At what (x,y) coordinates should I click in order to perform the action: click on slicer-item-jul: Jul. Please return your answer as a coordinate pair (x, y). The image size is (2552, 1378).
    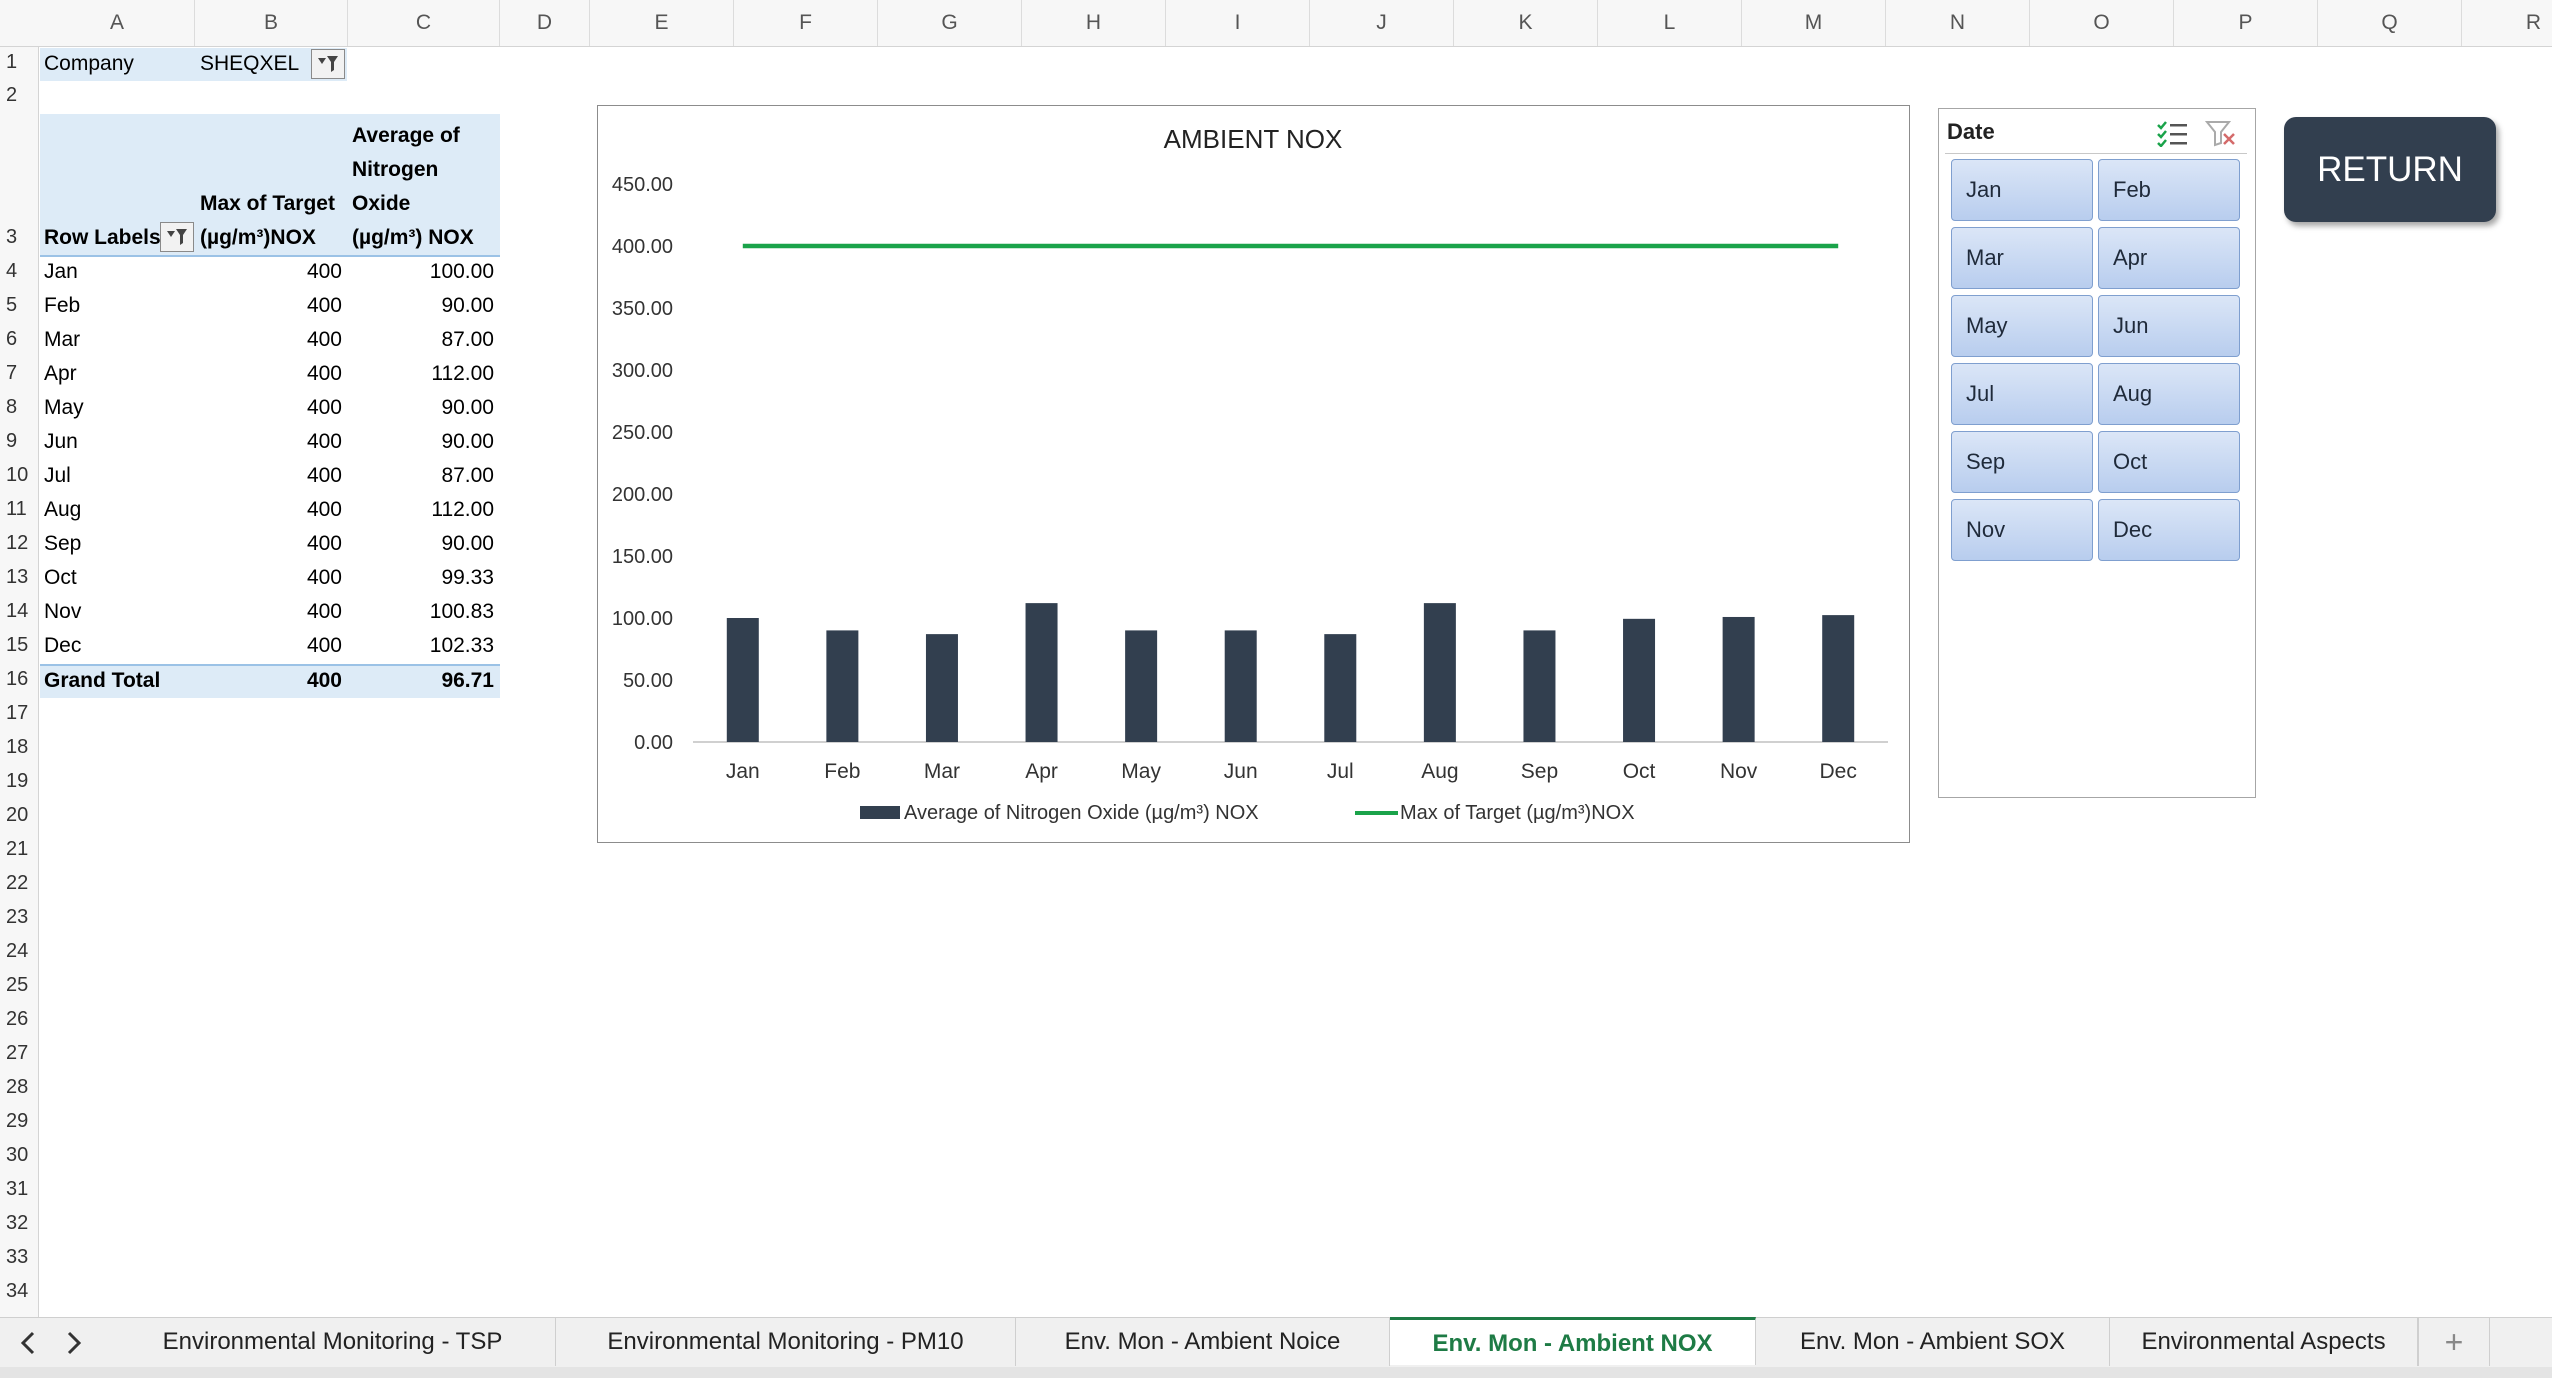
    Looking at the image, I should click on (2022, 394).